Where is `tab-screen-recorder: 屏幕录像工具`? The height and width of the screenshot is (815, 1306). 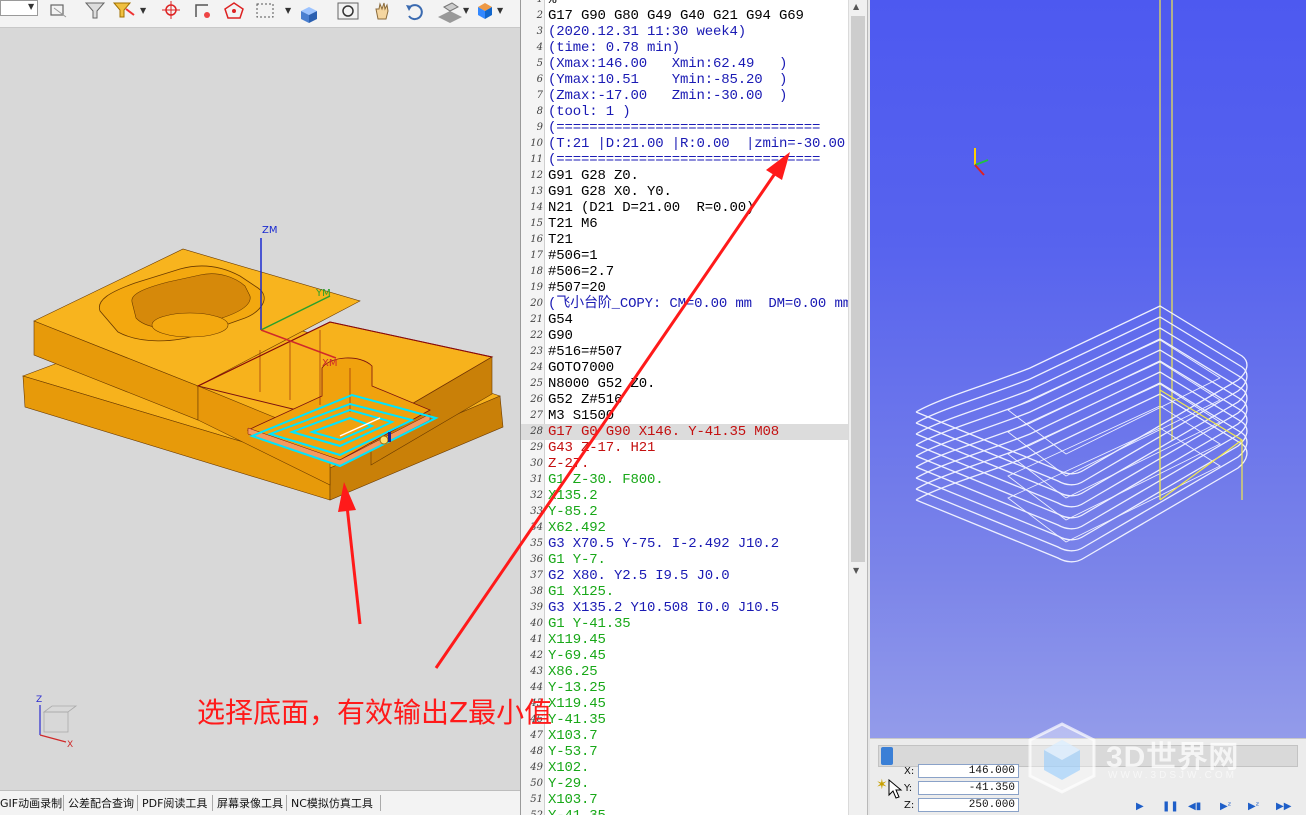 tab-screen-recorder: 屏幕录像工具 is located at coordinates (250, 803).